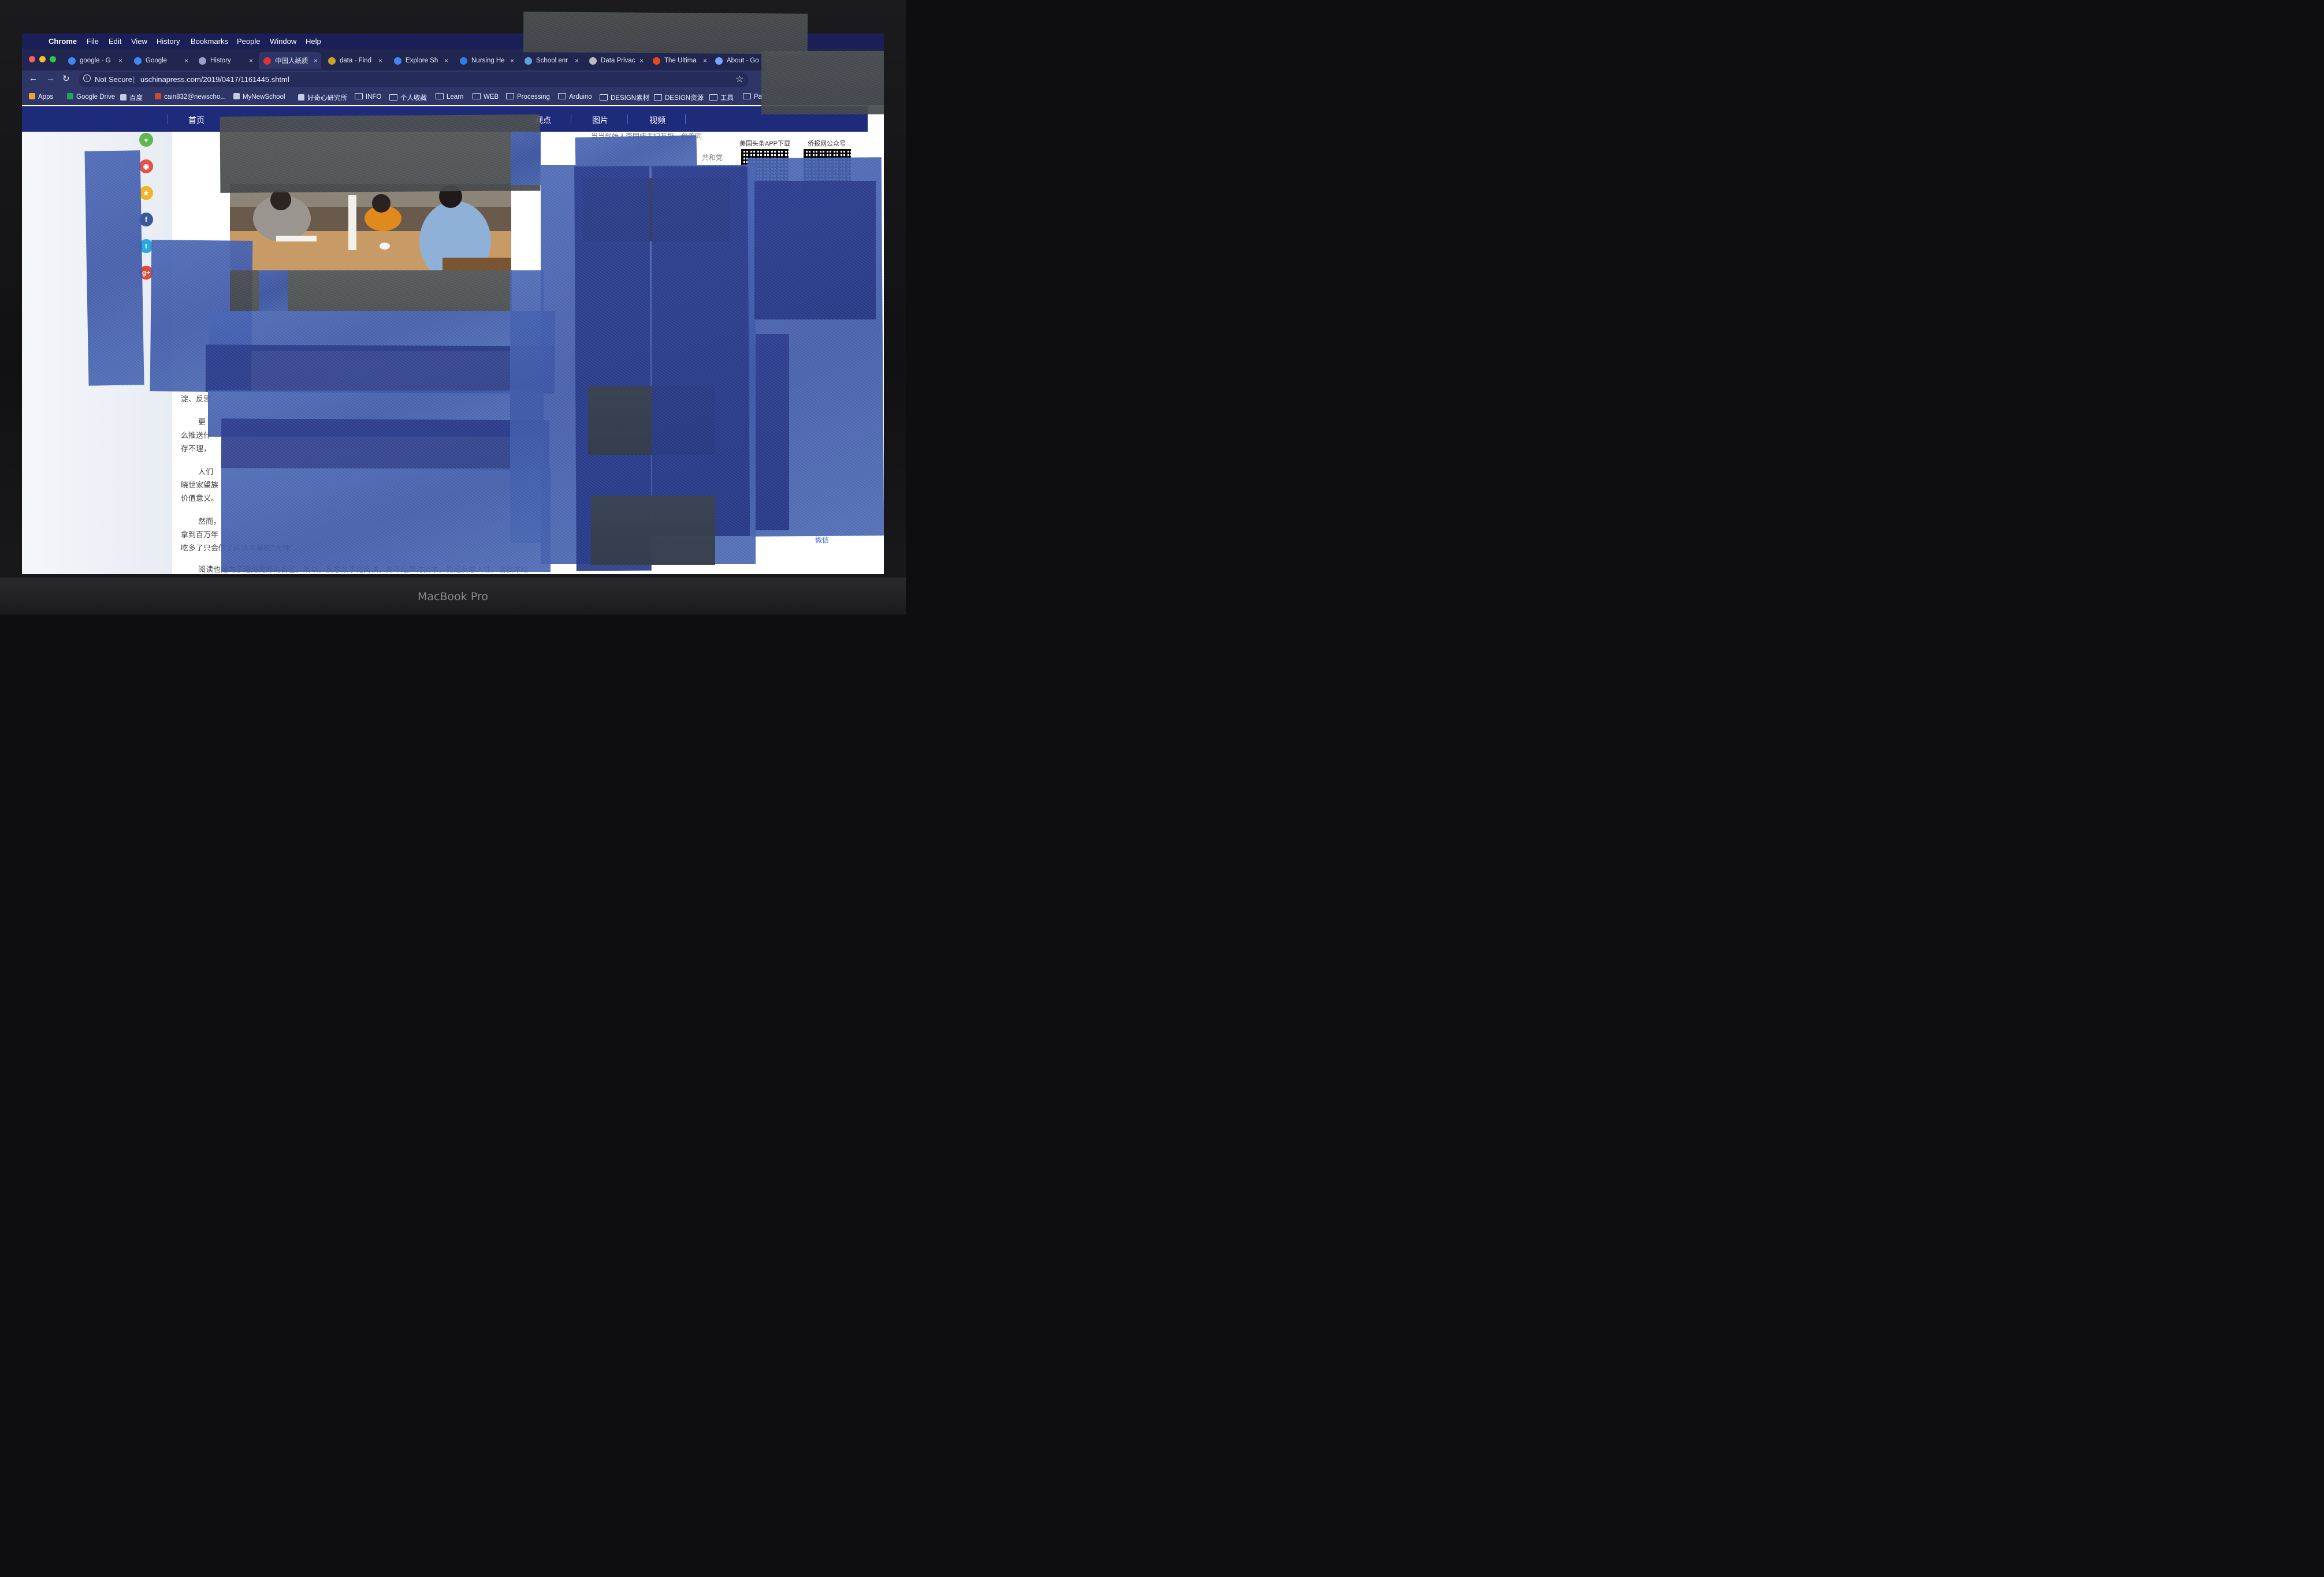 The height and width of the screenshot is (1577, 2324). Describe the element at coordinates (354, 60) in the screenshot. I see `tab: data - Find ×` at that location.